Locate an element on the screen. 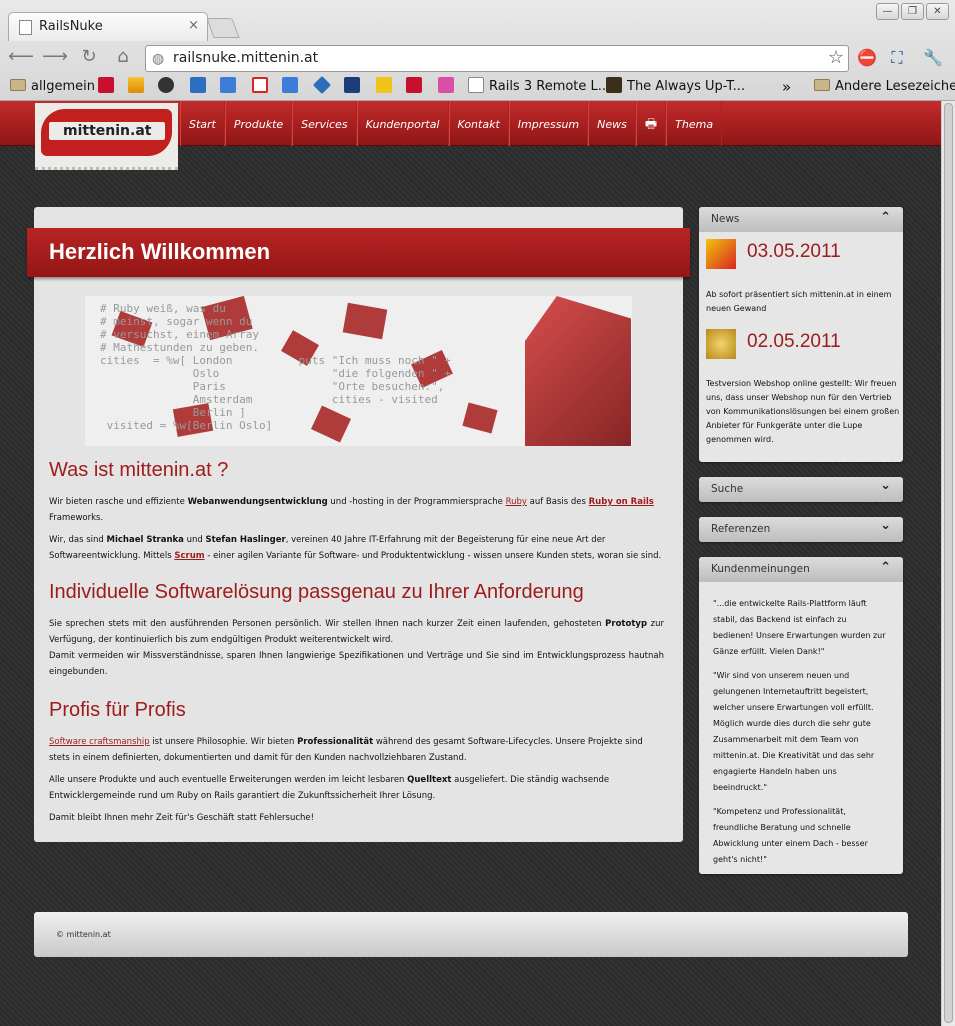 The width and height of the screenshot is (955, 1026). five-icon is located at coordinates (198, 85).